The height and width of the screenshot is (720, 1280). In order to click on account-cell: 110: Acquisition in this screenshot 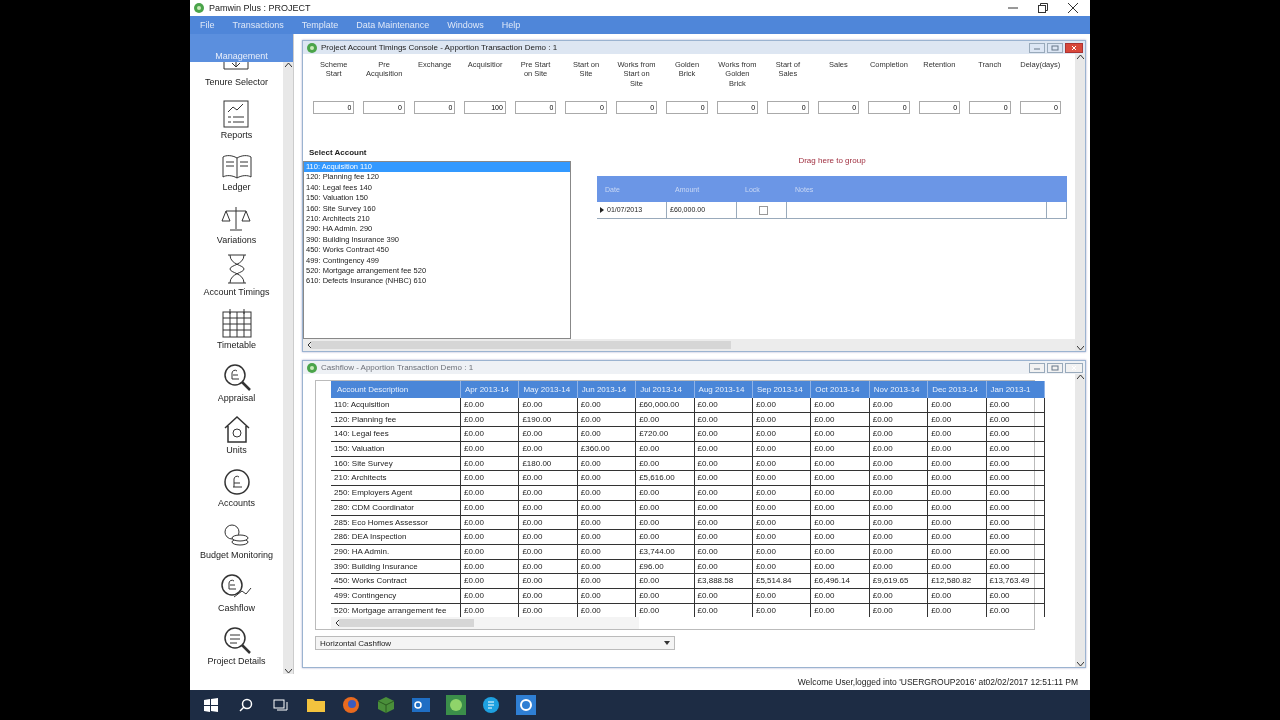, I will do `click(396, 405)`.